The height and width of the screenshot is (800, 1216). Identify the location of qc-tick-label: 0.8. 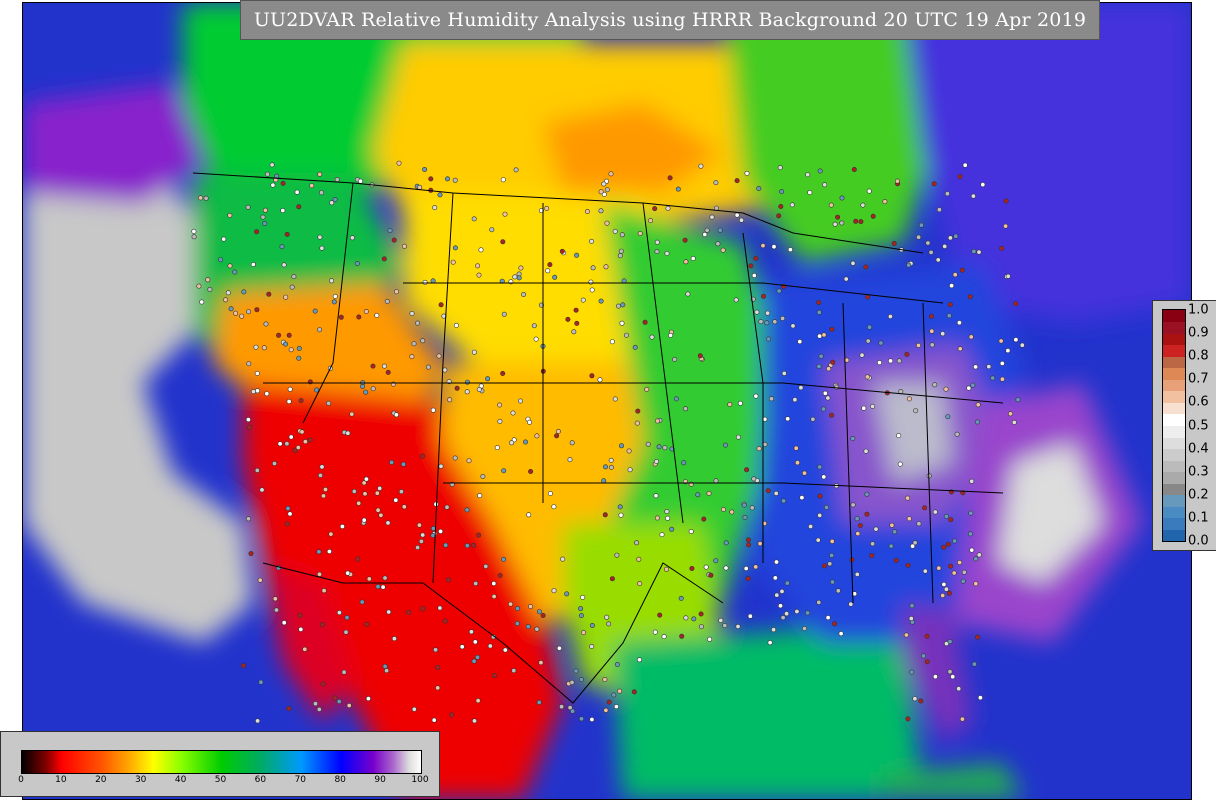
(1198, 356).